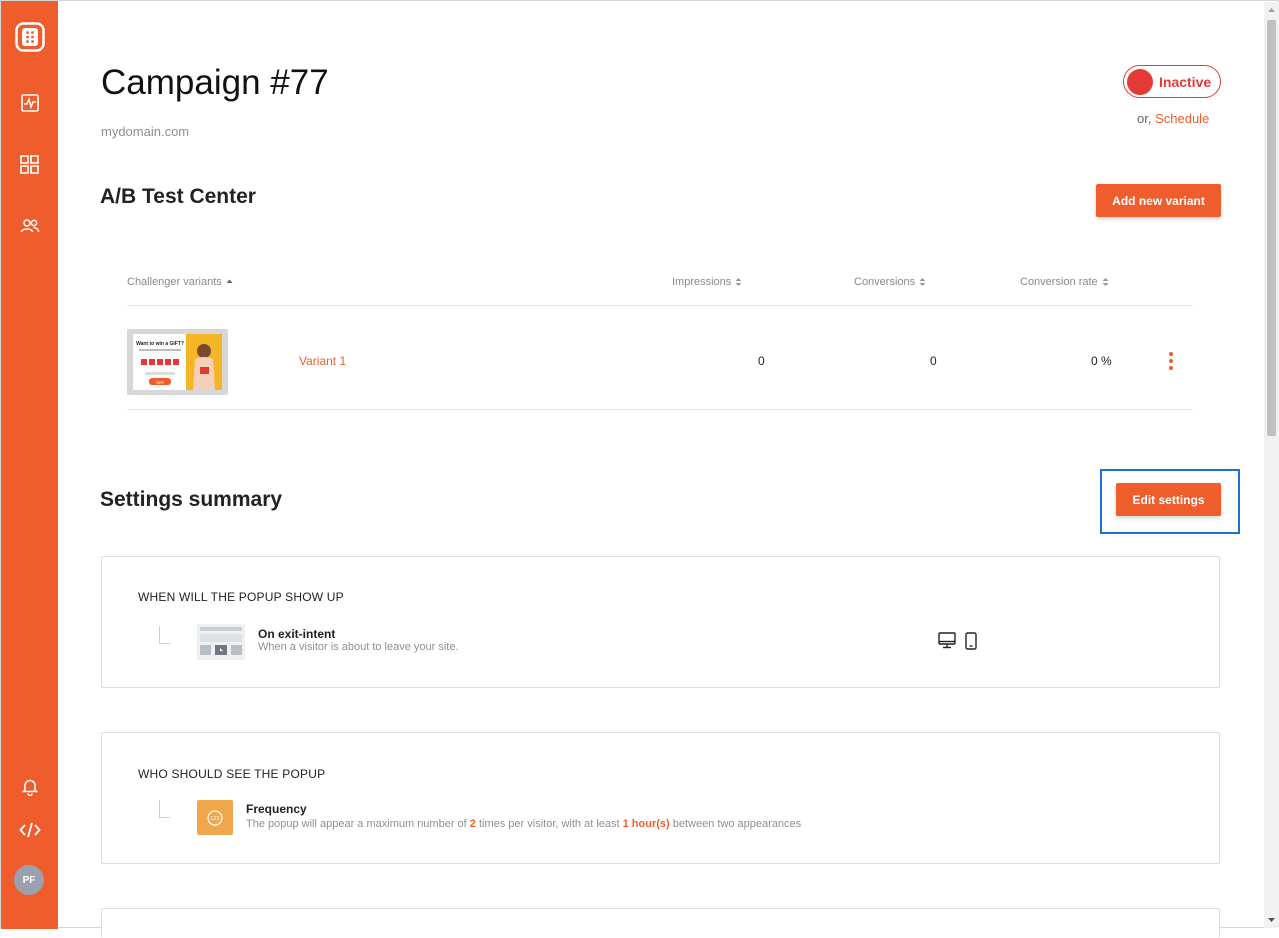 This screenshot has width=1279, height=938. I want to click on users-icon, so click(29, 226).